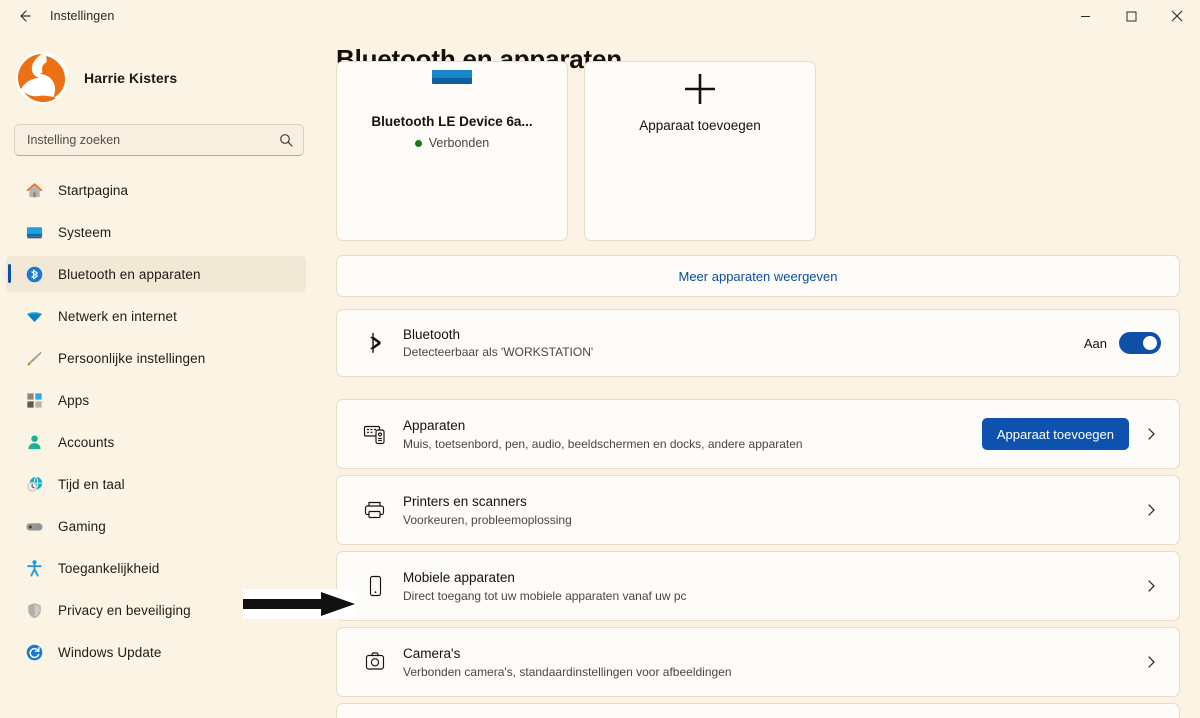 The width and height of the screenshot is (1200, 718). I want to click on toggle-state-label: Aan, so click(1095, 343).